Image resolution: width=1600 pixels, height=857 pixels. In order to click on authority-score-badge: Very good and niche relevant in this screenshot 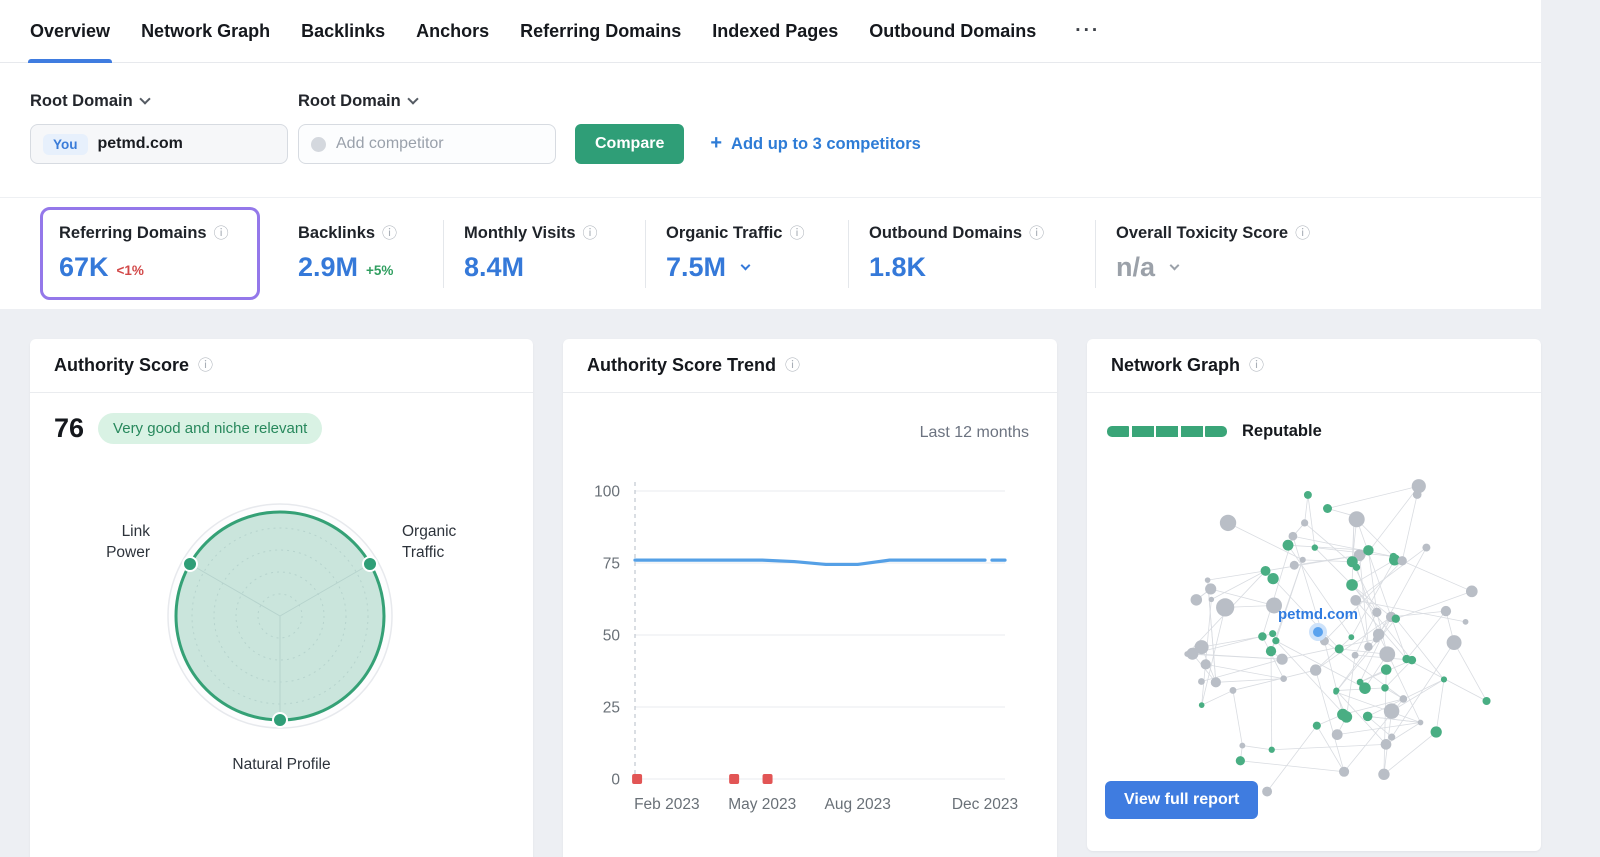, I will do `click(210, 428)`.